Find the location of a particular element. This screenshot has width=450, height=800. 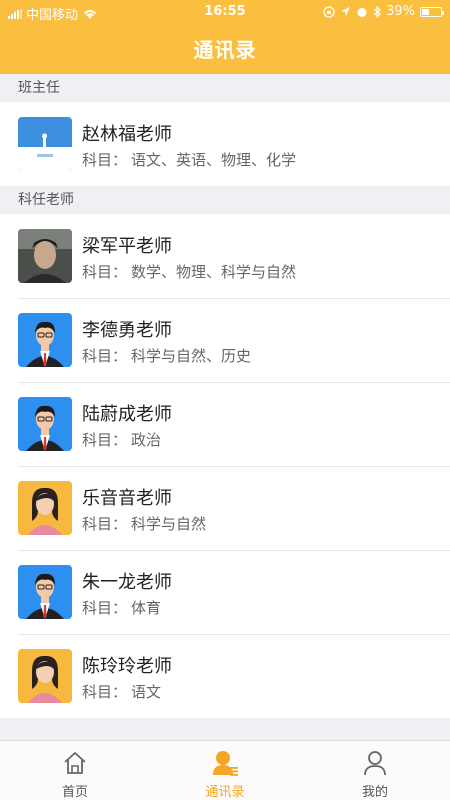

tab-label: 通讯录 is located at coordinates (225, 792).